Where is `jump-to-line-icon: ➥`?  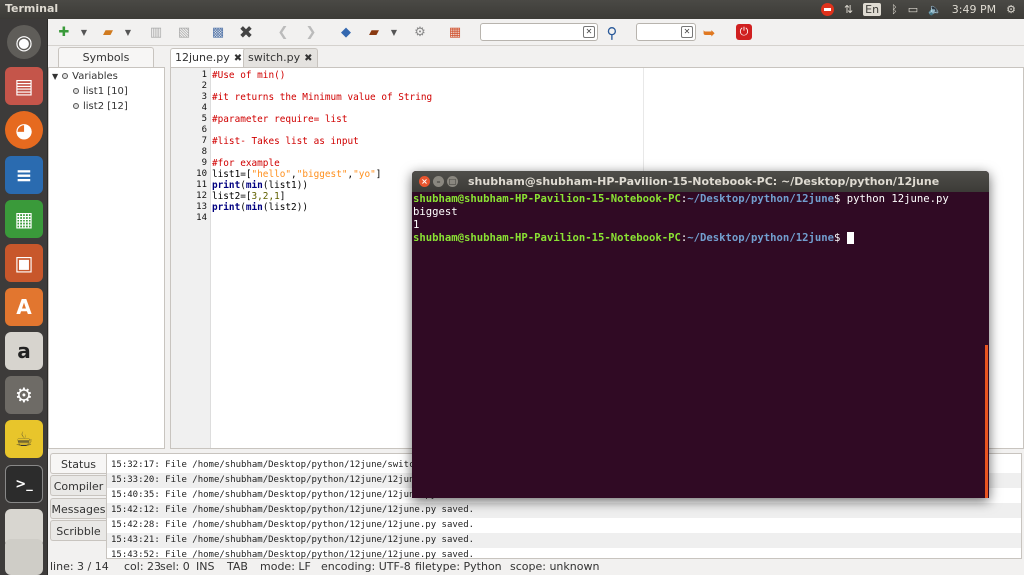 jump-to-line-icon: ➥ is located at coordinates (709, 32).